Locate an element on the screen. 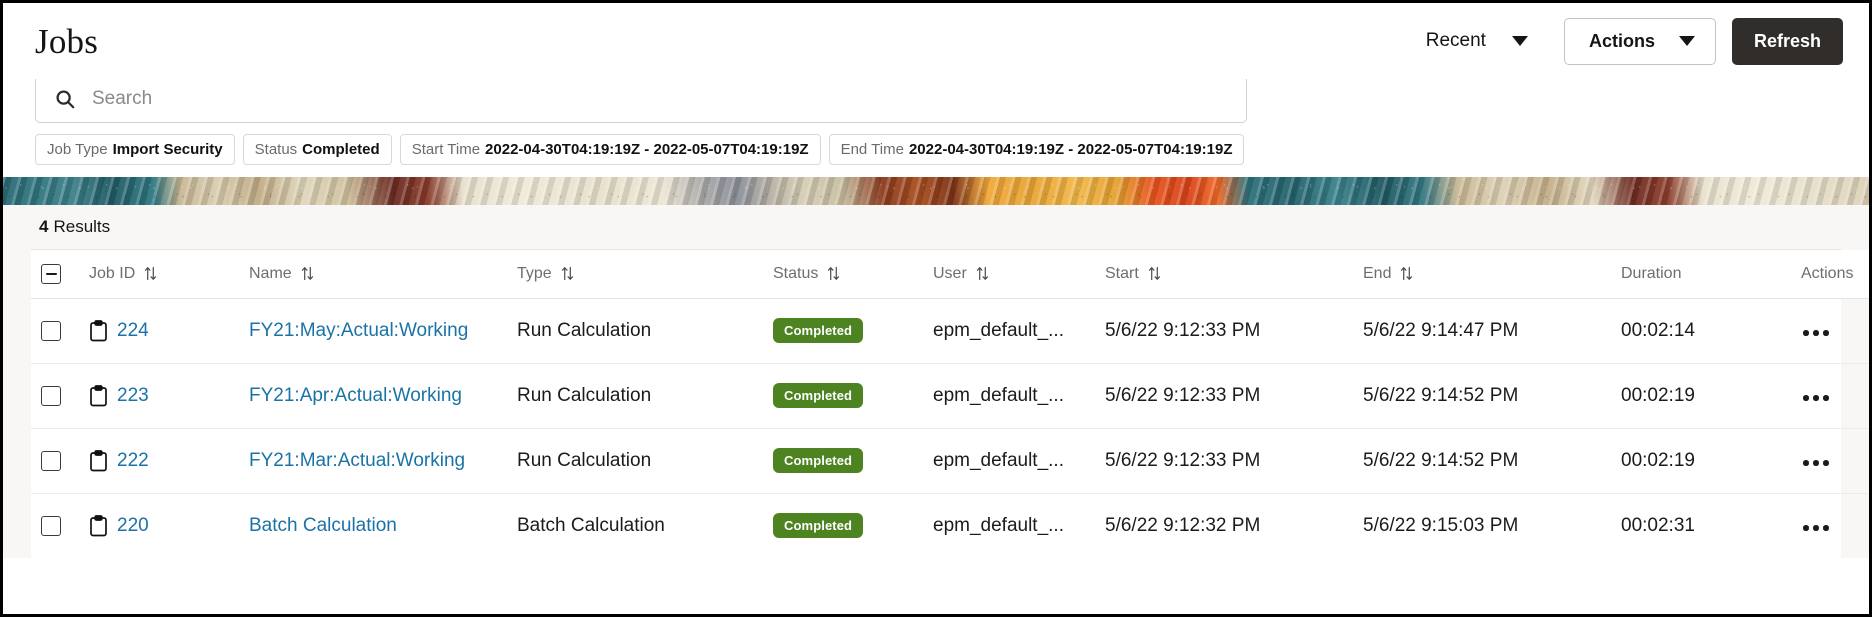 Image resolution: width=1872 pixels, height=617 pixels. cell-name: FY21:Apr:Actual:Working is located at coordinates (383, 396).